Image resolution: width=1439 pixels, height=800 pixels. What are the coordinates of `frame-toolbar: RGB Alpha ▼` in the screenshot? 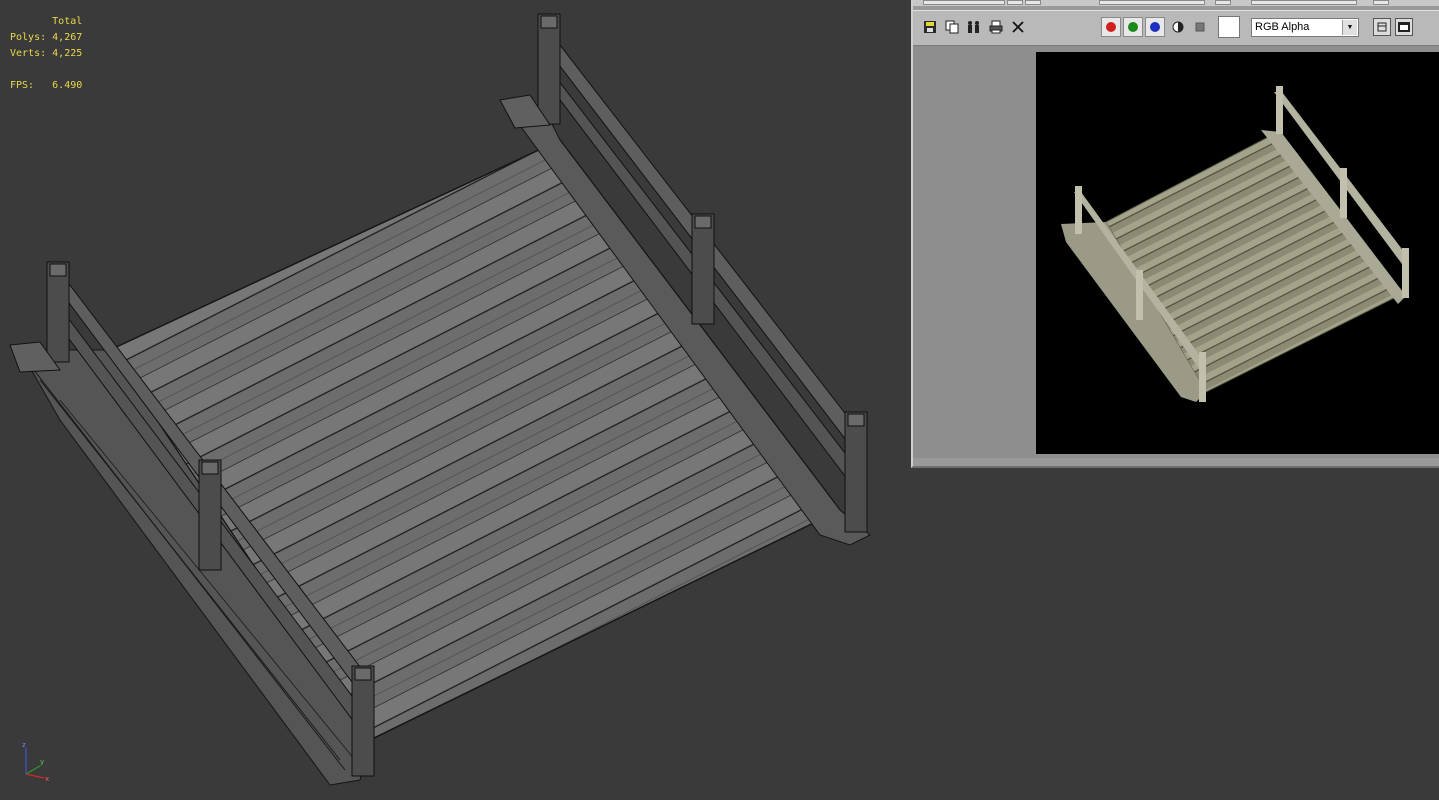 It's located at (1176, 28).